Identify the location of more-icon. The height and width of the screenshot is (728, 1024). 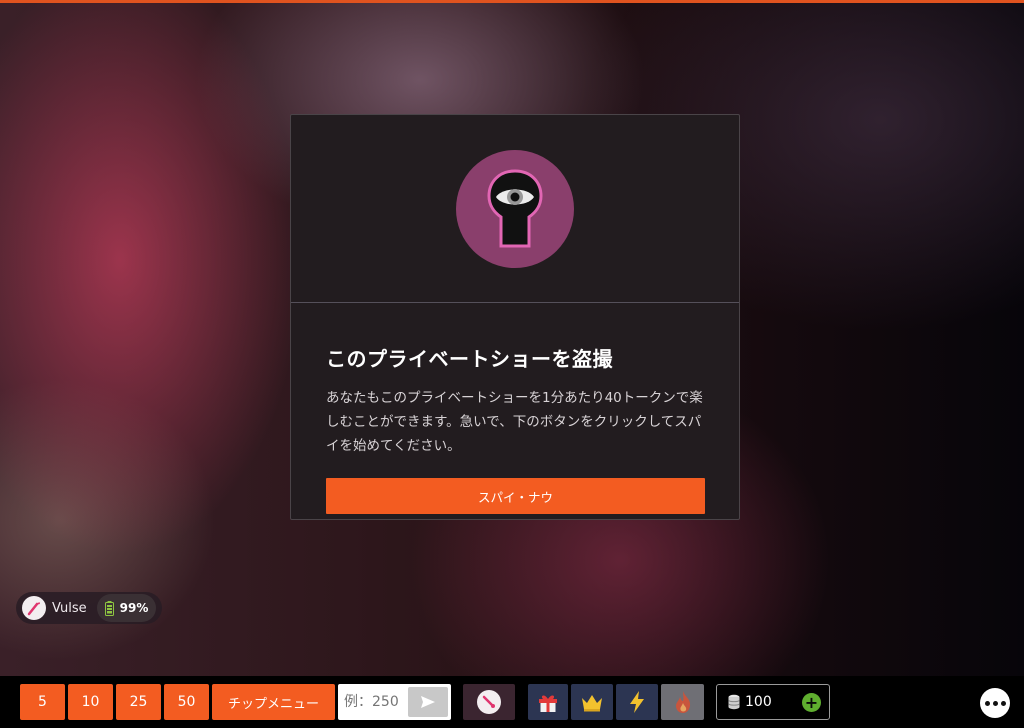
(987, 703).